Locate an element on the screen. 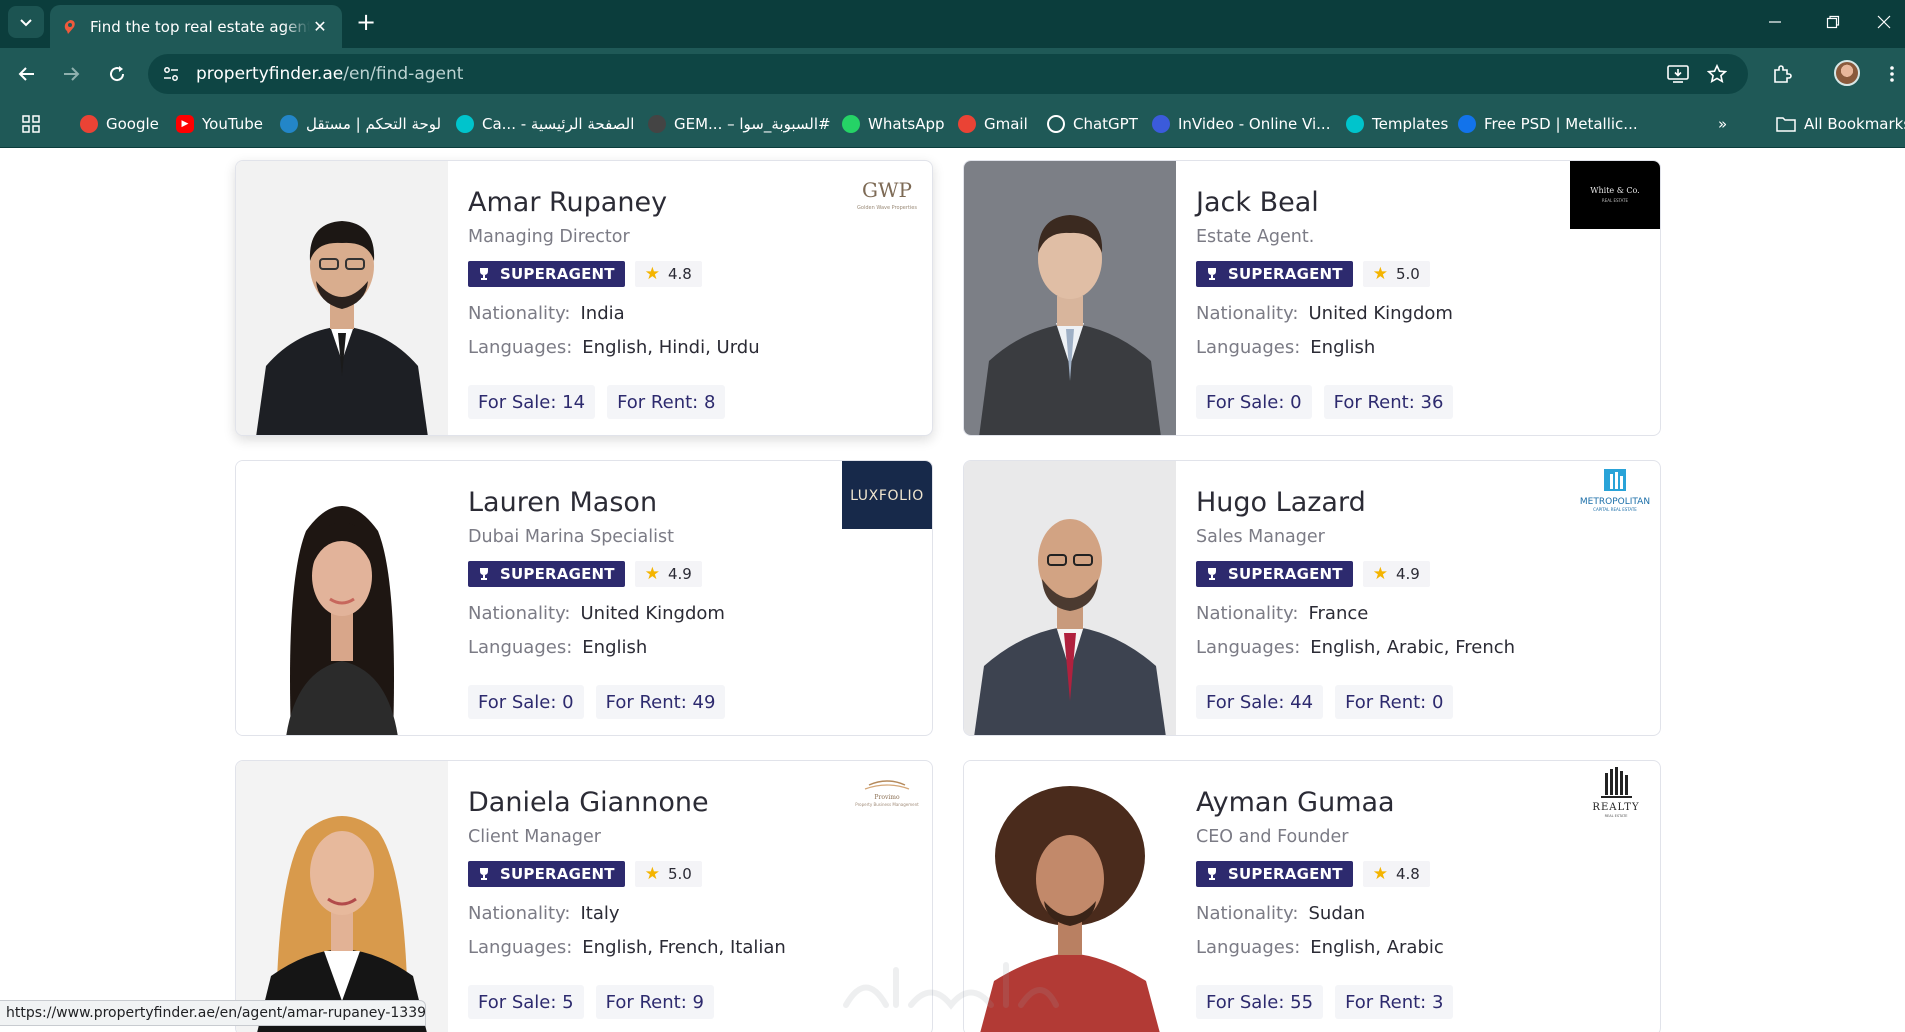 The width and height of the screenshot is (1905, 1032). for-sale-count: For Sale: 44 is located at coordinates (1260, 702).